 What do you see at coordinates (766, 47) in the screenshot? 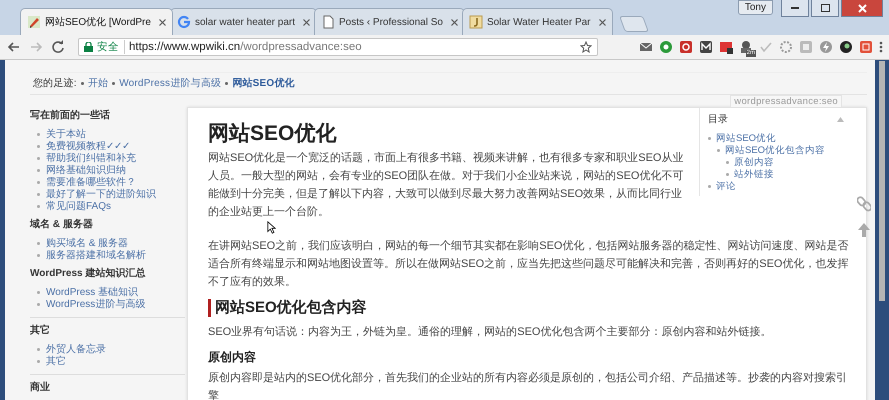
I see `check-icon` at bounding box center [766, 47].